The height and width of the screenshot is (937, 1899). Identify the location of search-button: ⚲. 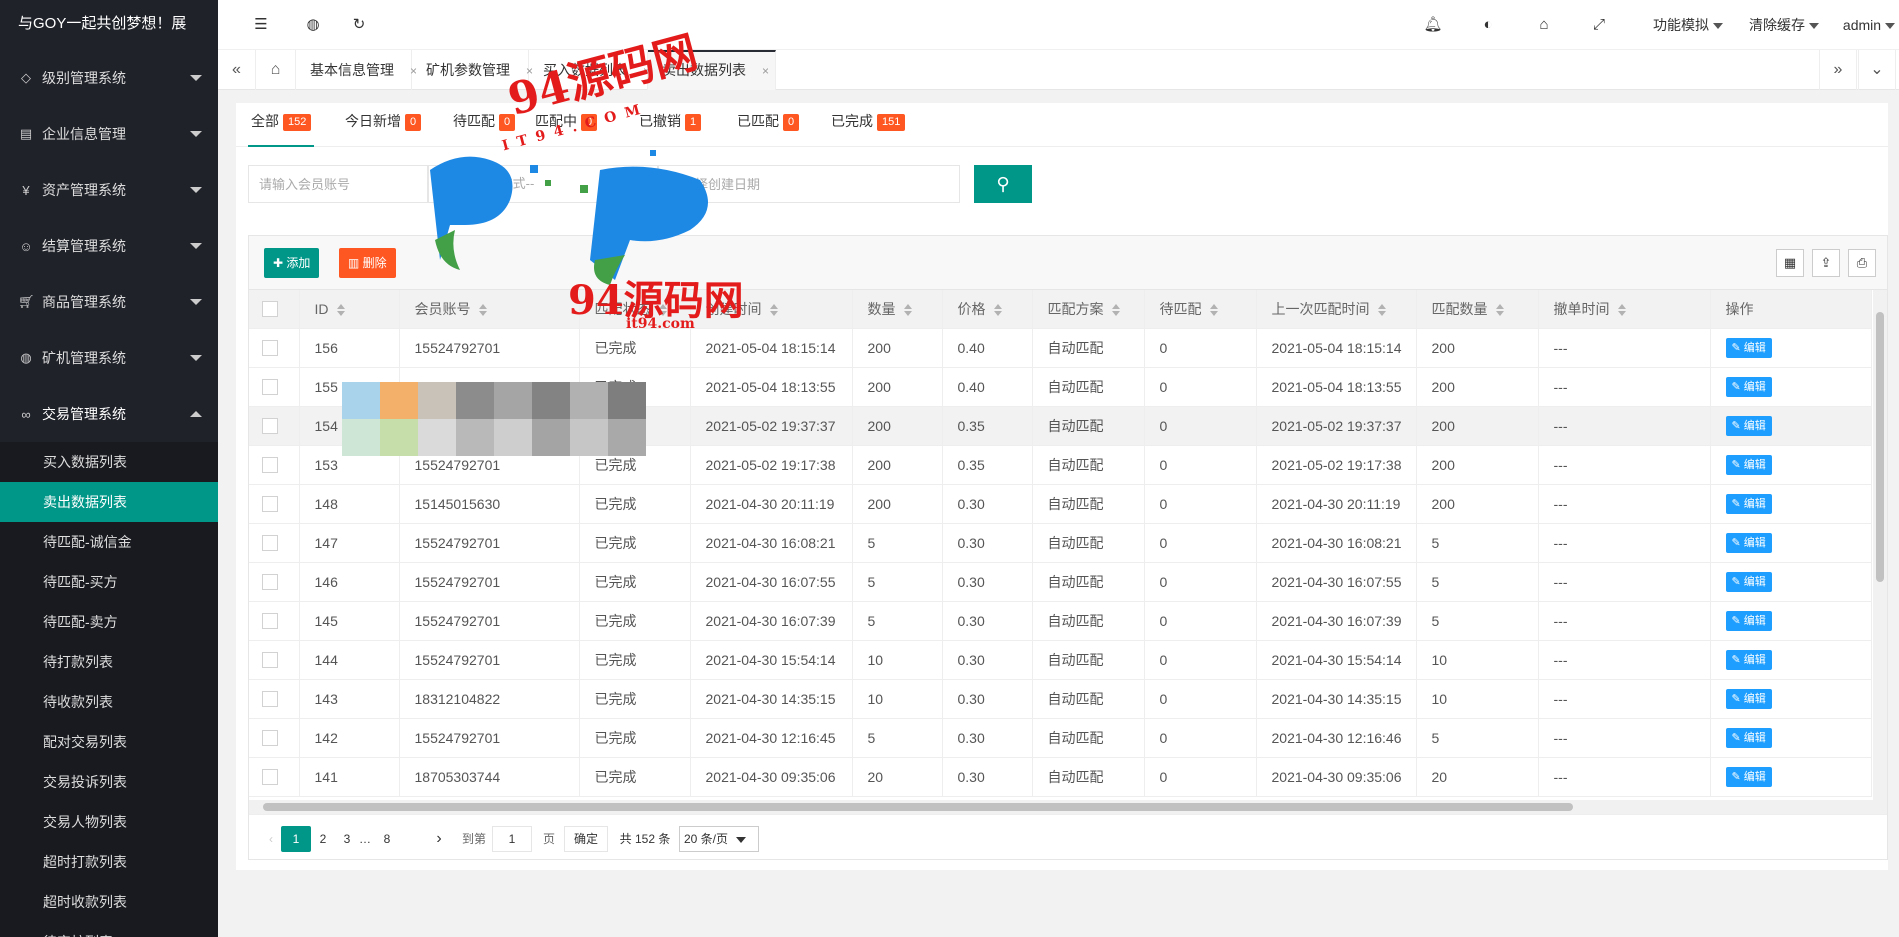
(1003, 184).